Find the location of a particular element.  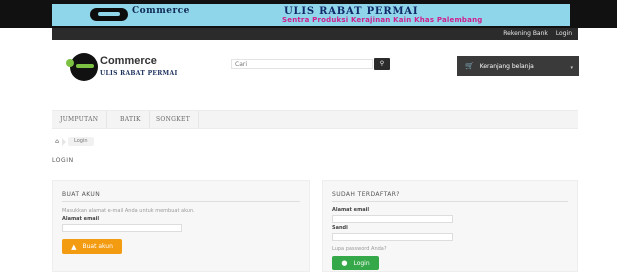

breadcrumb-current: Login is located at coordinates (81, 141).